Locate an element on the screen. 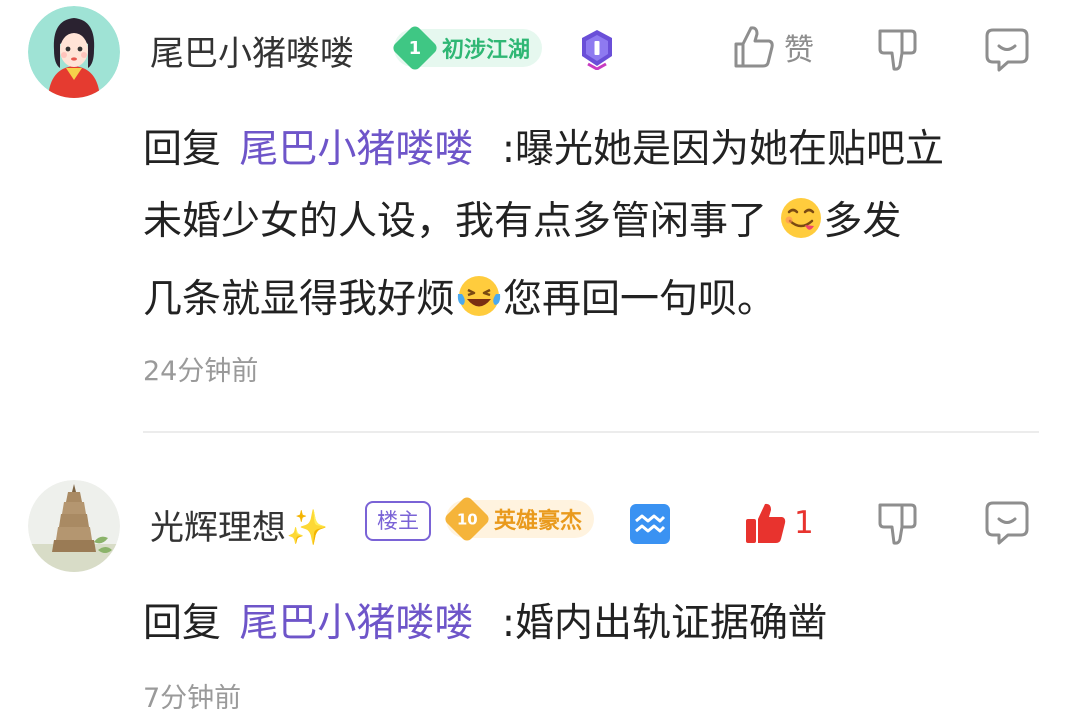 The height and width of the screenshot is (728, 1074). level-number: 1 is located at coordinates (415, 48).